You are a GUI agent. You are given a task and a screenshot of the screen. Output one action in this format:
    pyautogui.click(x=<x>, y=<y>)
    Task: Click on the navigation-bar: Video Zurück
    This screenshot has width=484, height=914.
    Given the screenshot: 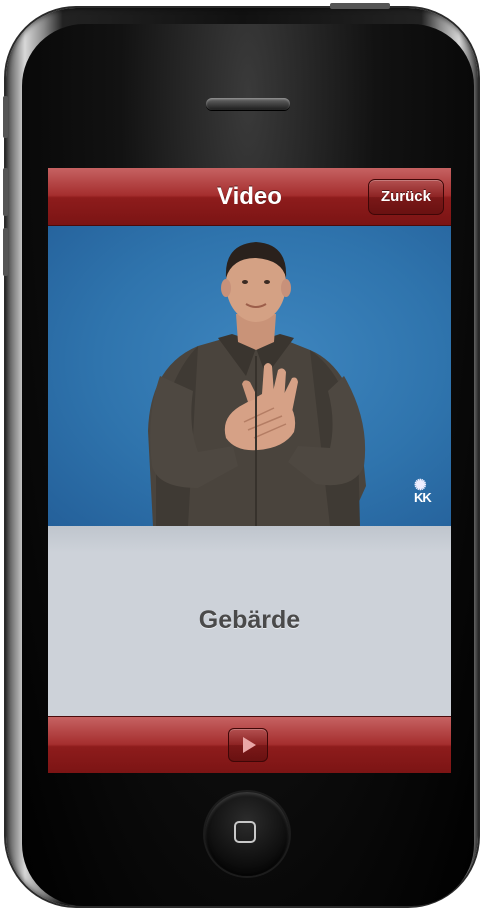 What is the action you would take?
    pyautogui.click(x=249, y=197)
    